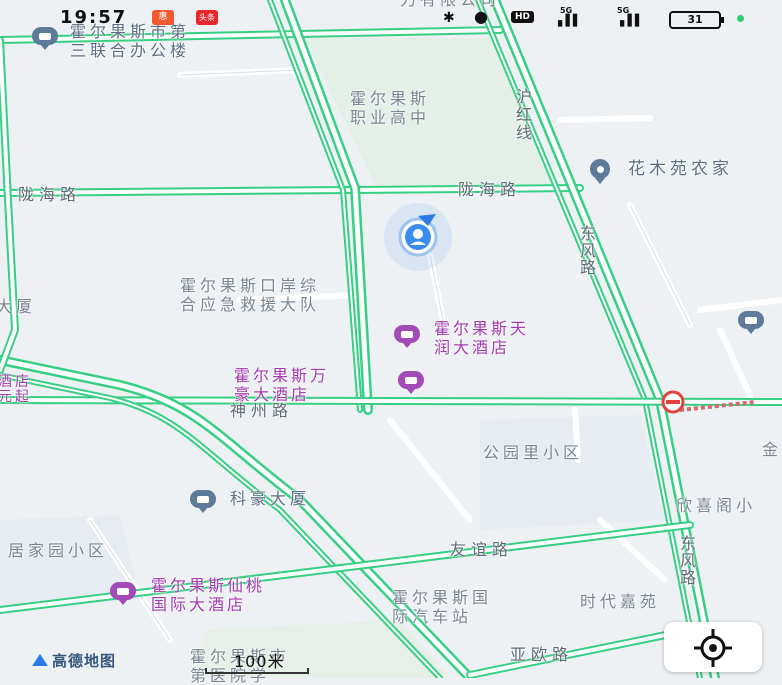 The width and height of the screenshot is (782, 685). I want to click on poi-xinxige: 欣喜阁小, so click(716, 505).